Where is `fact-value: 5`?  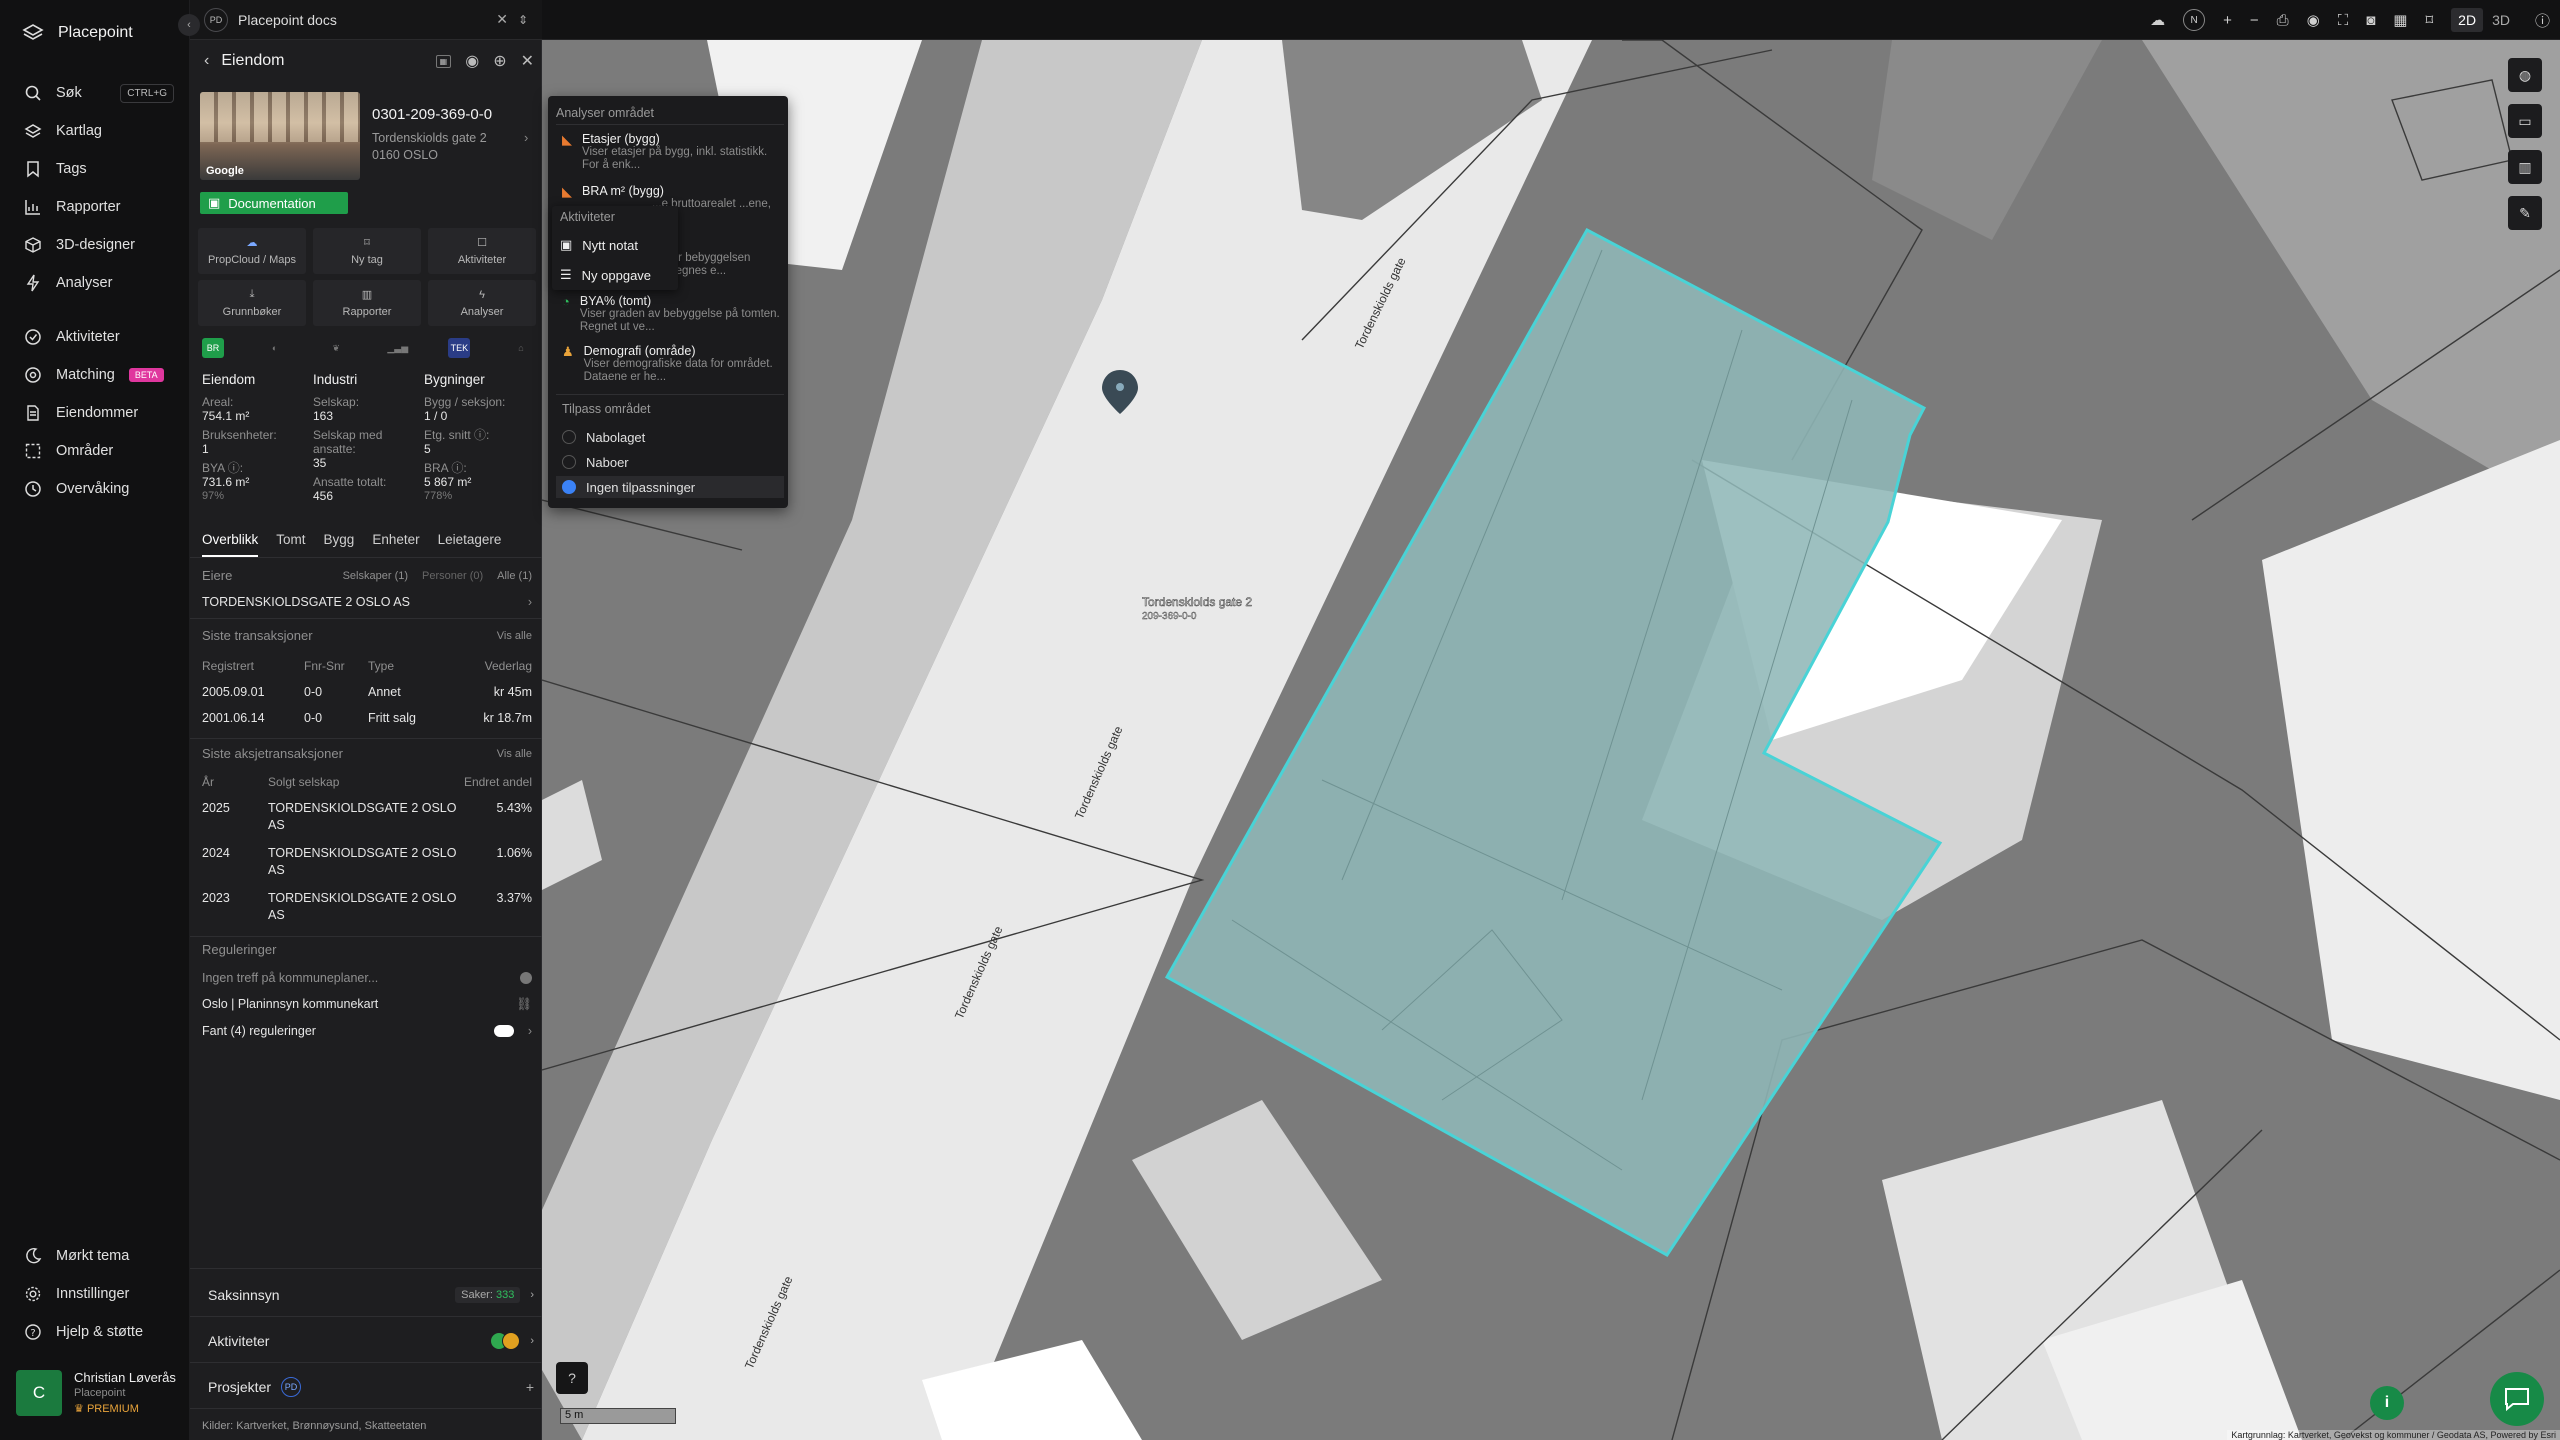
fact-value: 5 is located at coordinates (427, 449).